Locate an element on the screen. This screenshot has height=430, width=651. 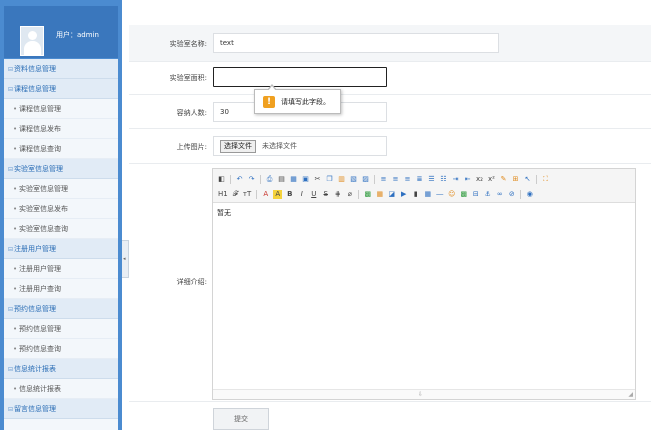
subscript-icon: x₂ is located at coordinates (479, 179).